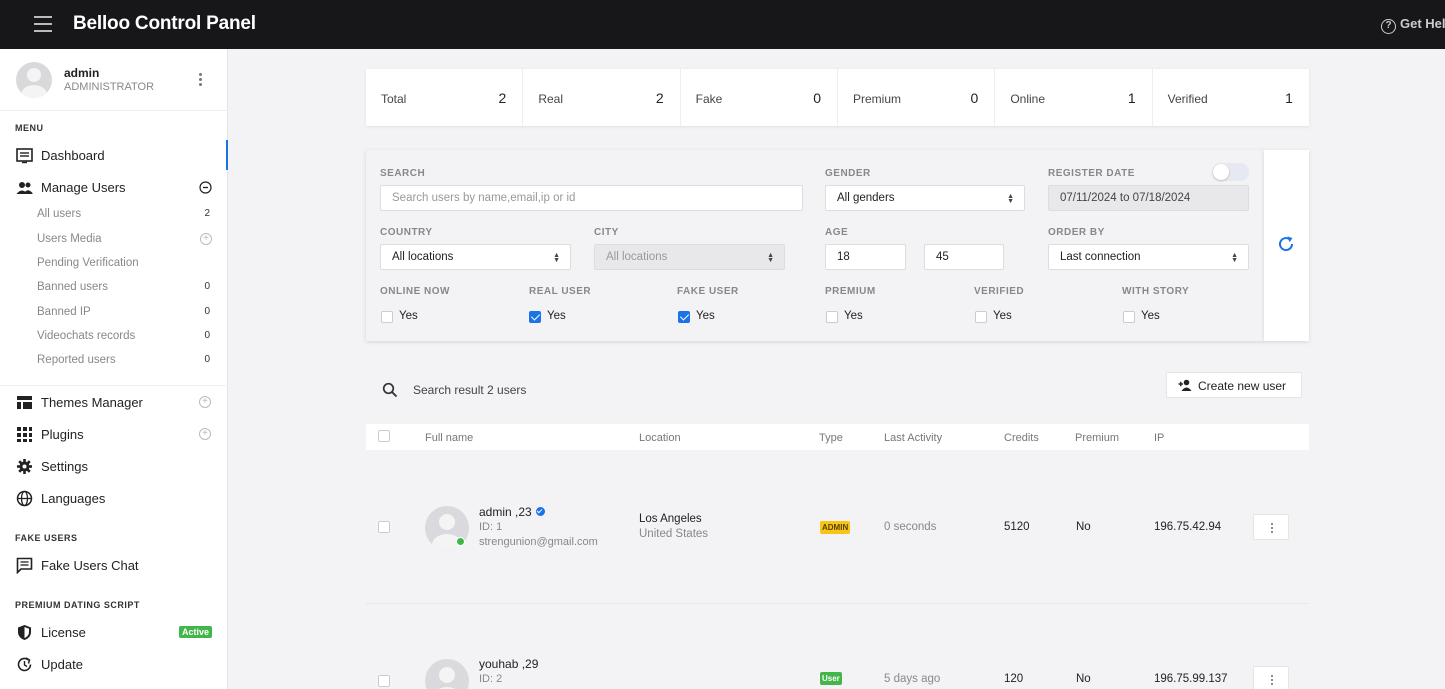  I want to click on stat-label: Verified, so click(1187, 99).